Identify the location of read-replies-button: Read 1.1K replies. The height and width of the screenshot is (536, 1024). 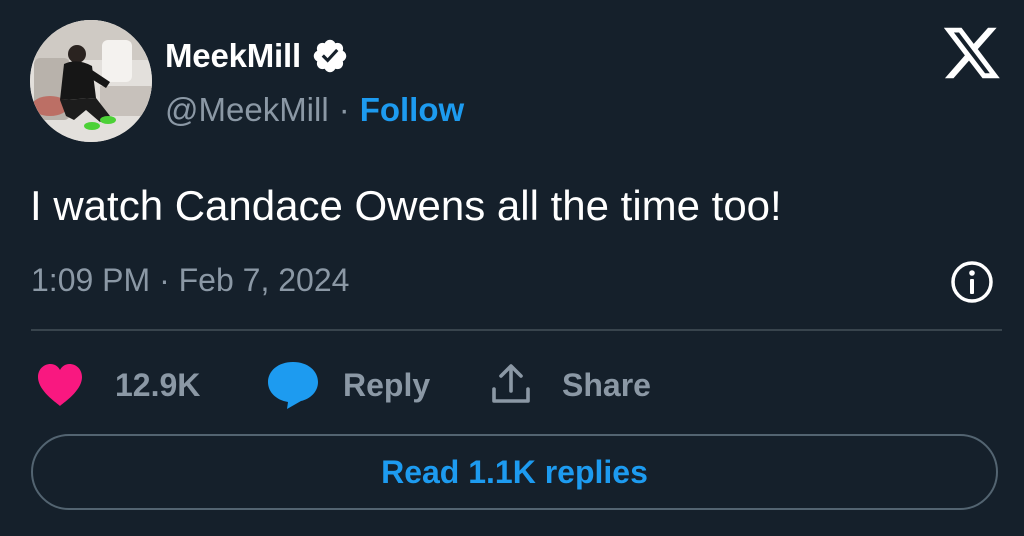
(514, 472).